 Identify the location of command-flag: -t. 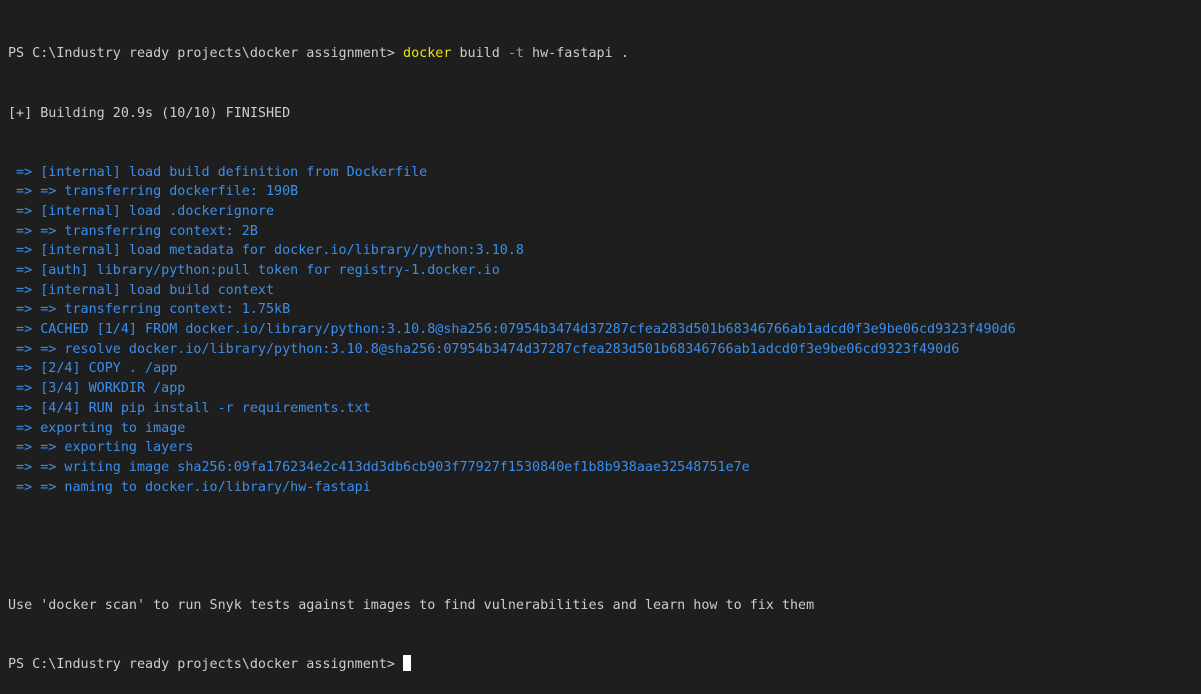
(515, 54).